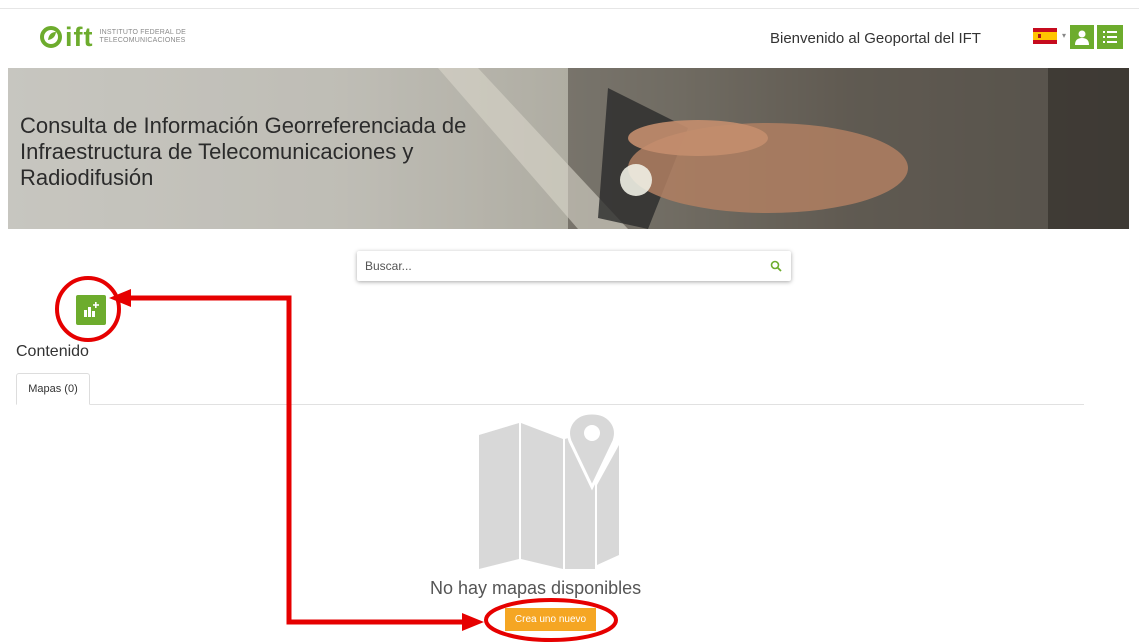  Describe the element at coordinates (875, 38) in the screenshot. I see `welcome-text: Bienvenido al Geoportal del IFT` at that location.